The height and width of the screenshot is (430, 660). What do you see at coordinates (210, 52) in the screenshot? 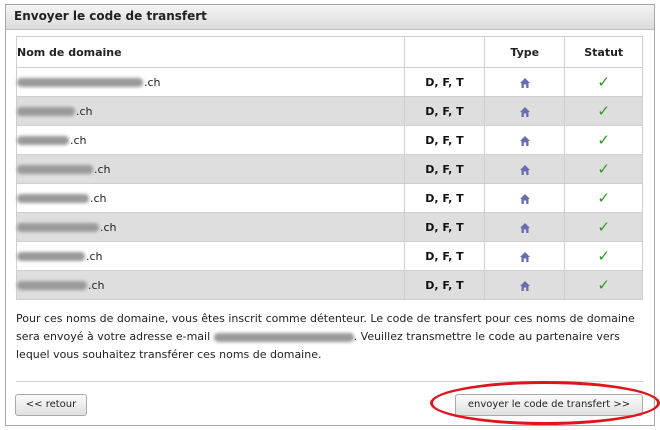
I see `header-domain-name: Nom de domaine` at bounding box center [210, 52].